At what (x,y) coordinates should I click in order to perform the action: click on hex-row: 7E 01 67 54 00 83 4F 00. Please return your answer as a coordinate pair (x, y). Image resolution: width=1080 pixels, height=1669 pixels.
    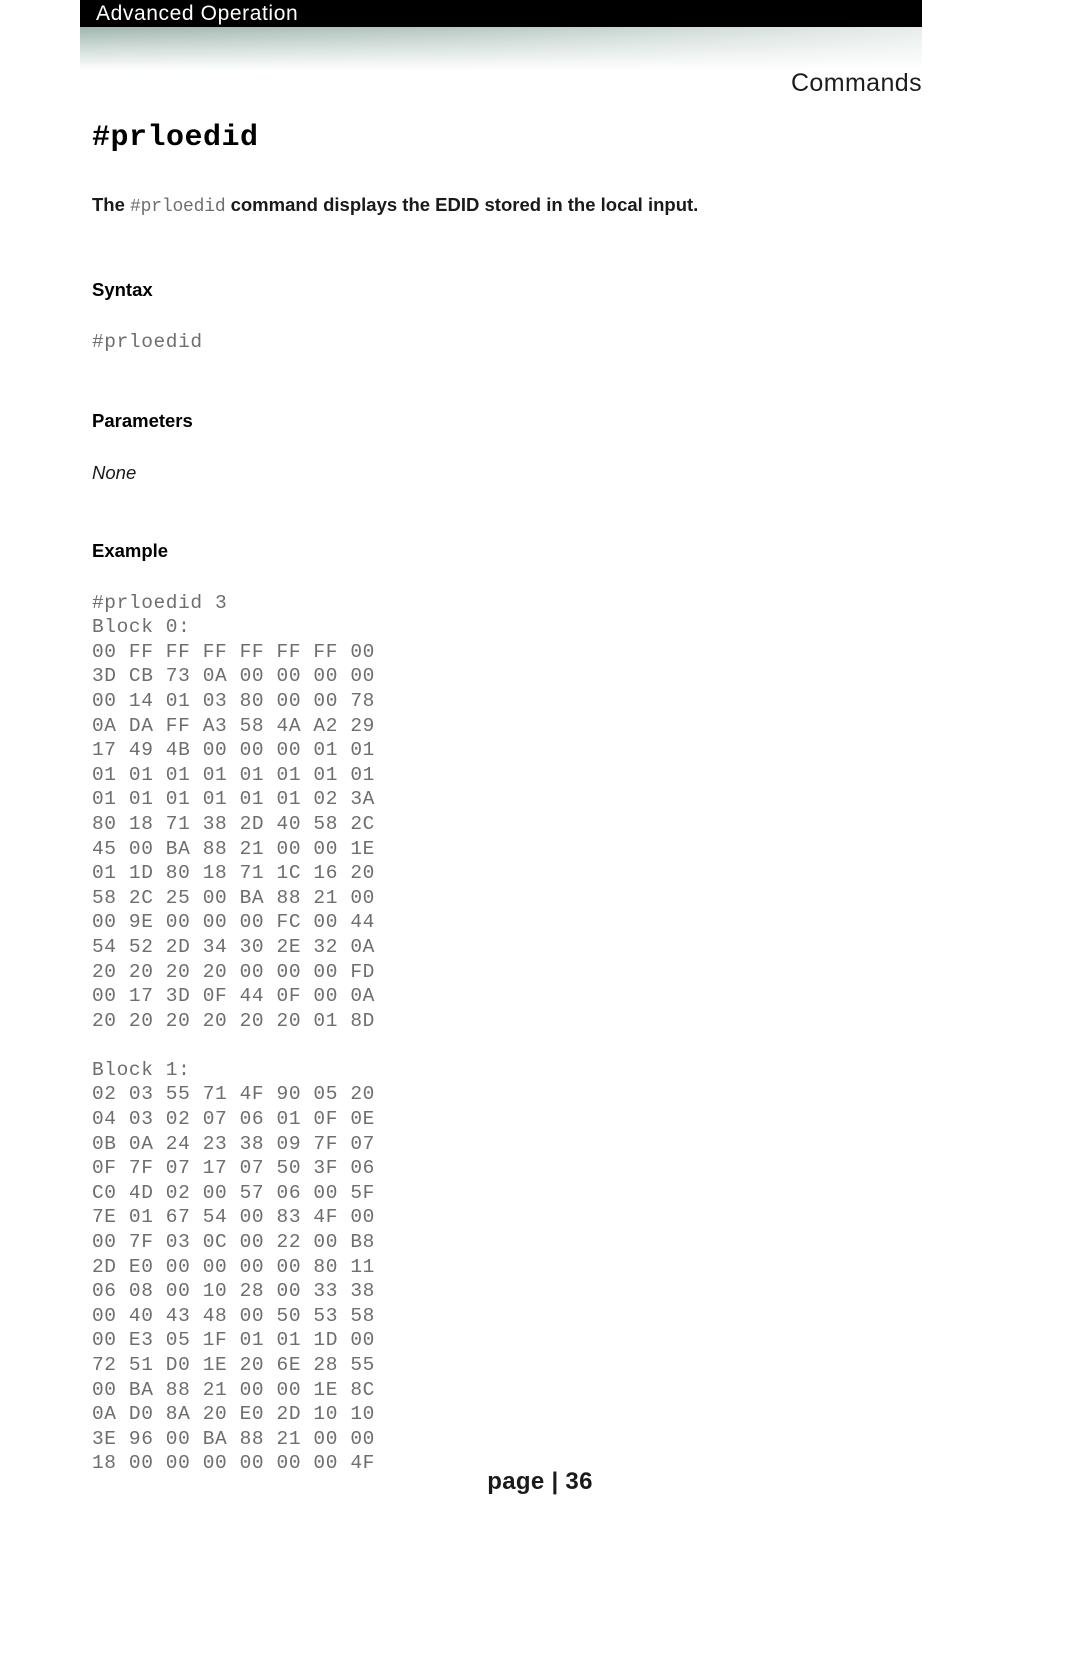
    Looking at the image, I should click on (233, 1217).